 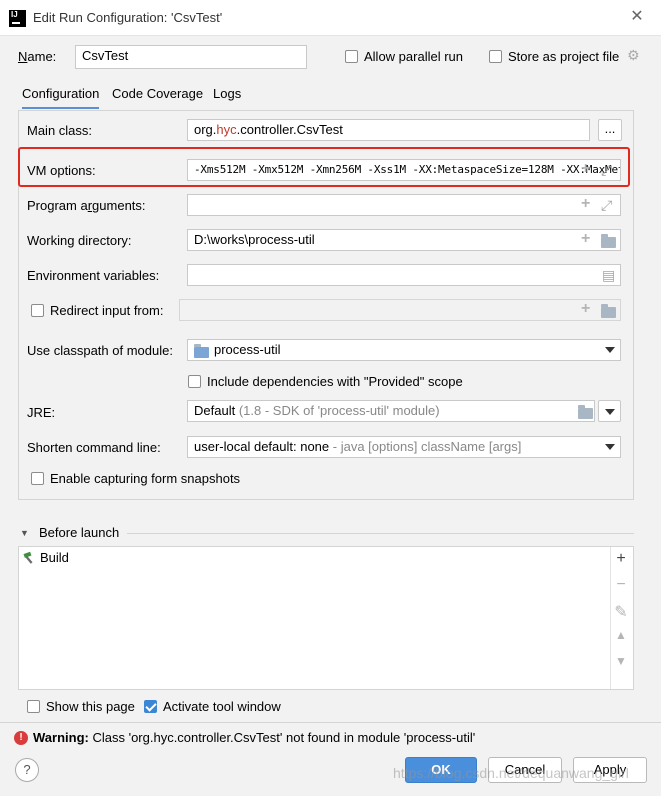 What do you see at coordinates (157, 96) in the screenshot?
I see `tab-code-coverage: Code Coverage` at bounding box center [157, 96].